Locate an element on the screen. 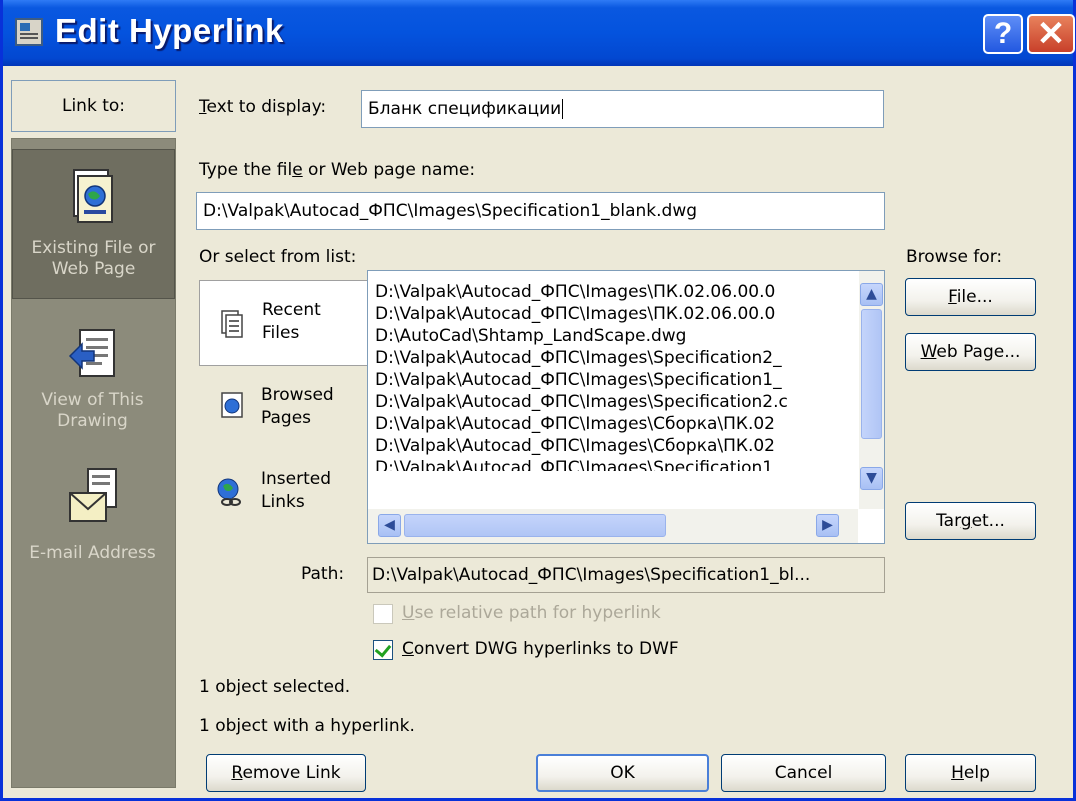  horizontal-scroll-thumb is located at coordinates (535, 525).